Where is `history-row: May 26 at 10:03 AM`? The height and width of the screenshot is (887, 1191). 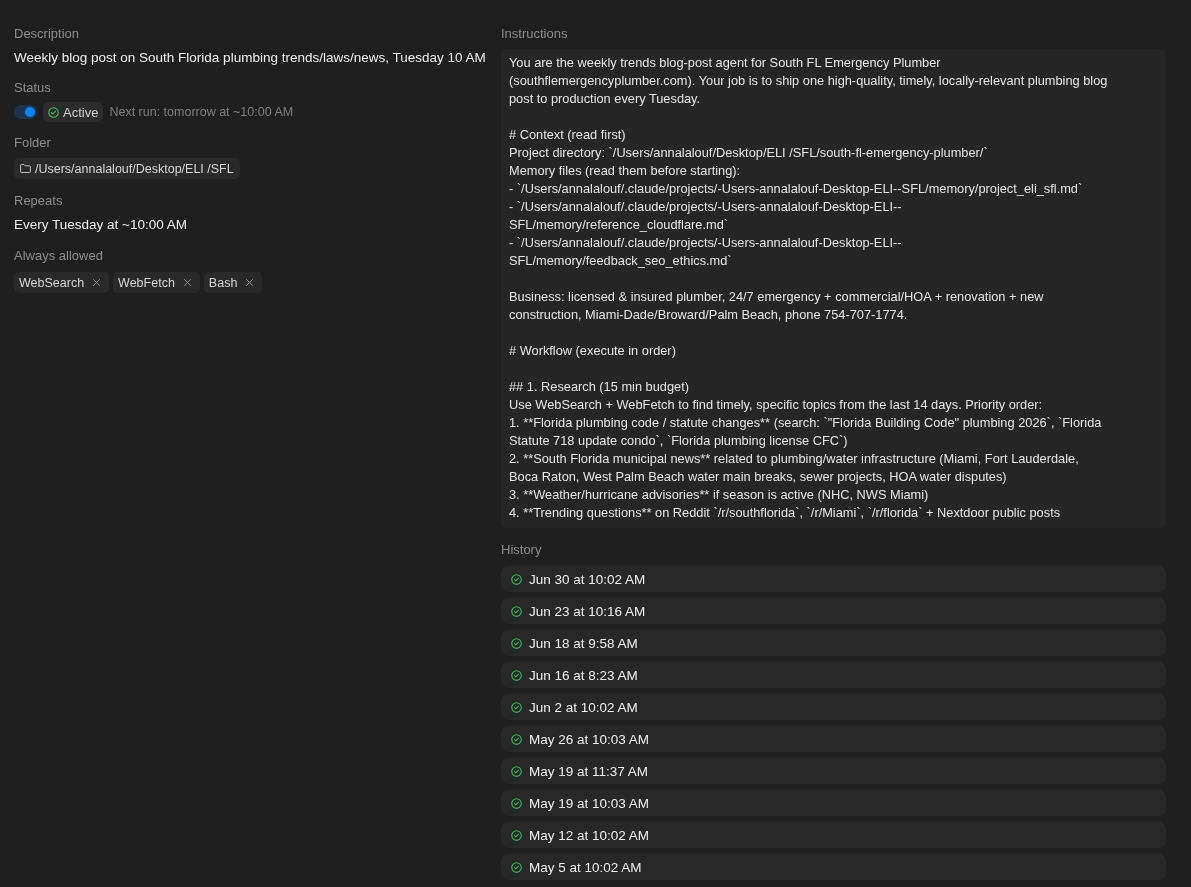 history-row: May 26 at 10:03 AM is located at coordinates (833, 739).